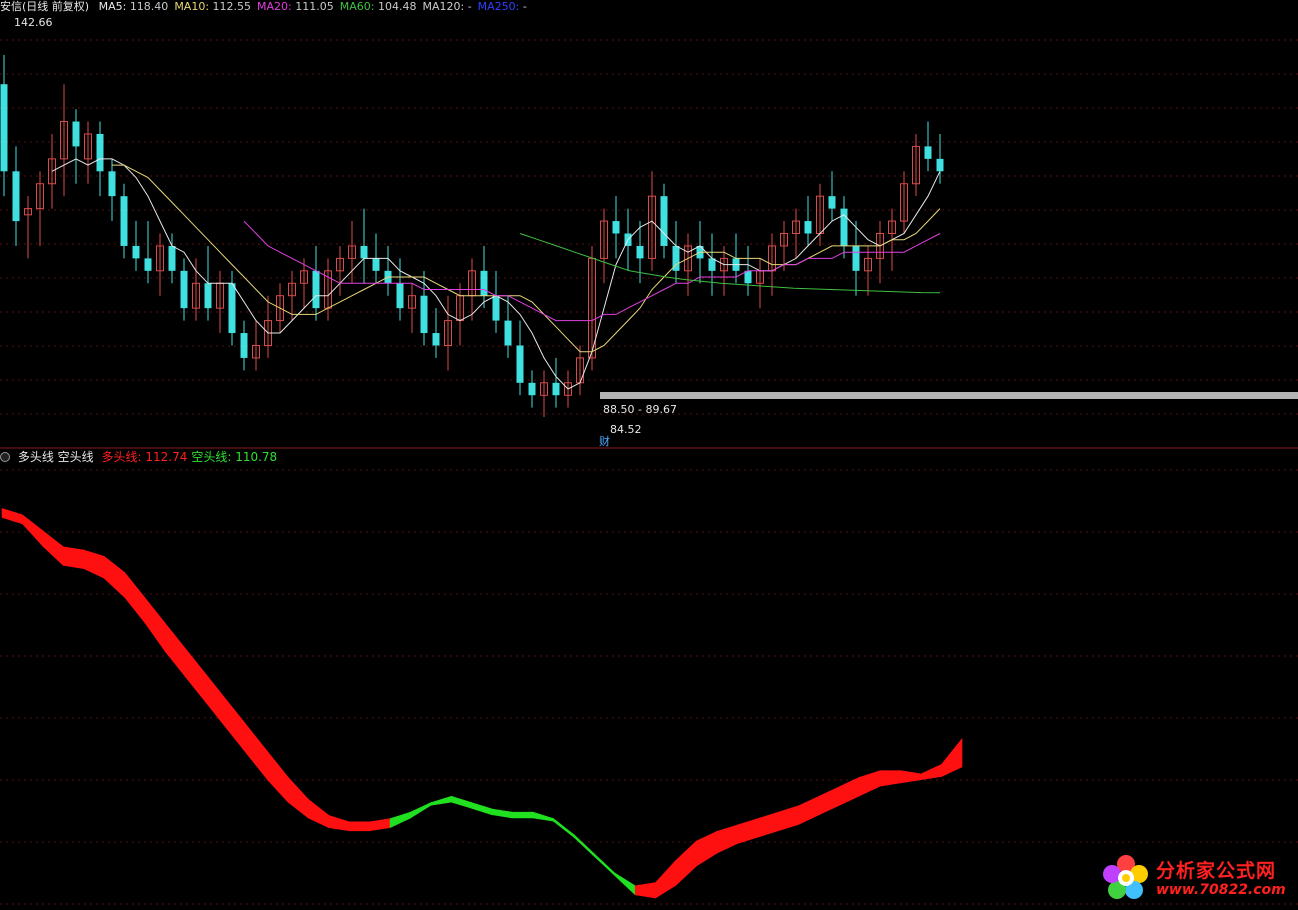 The height and width of the screenshot is (910, 1298). I want to click on indicator-header: 多头线 空头线 多头线: 112.74 空头线: 110.78, so click(142, 458).